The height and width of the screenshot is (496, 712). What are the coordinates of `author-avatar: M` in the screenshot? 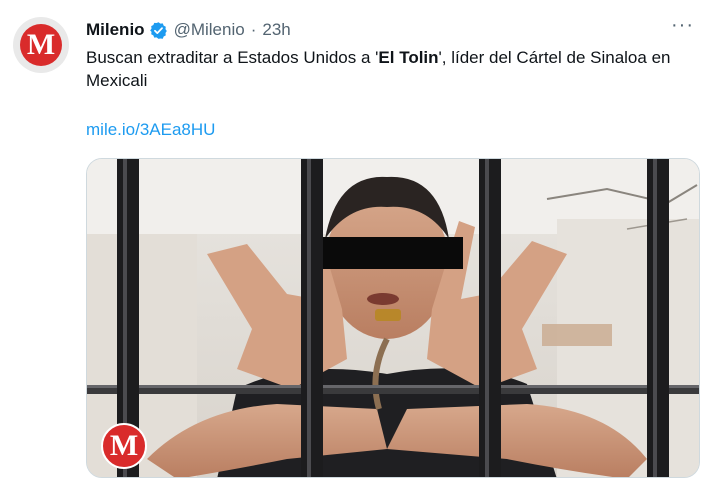 It's located at (41, 45).